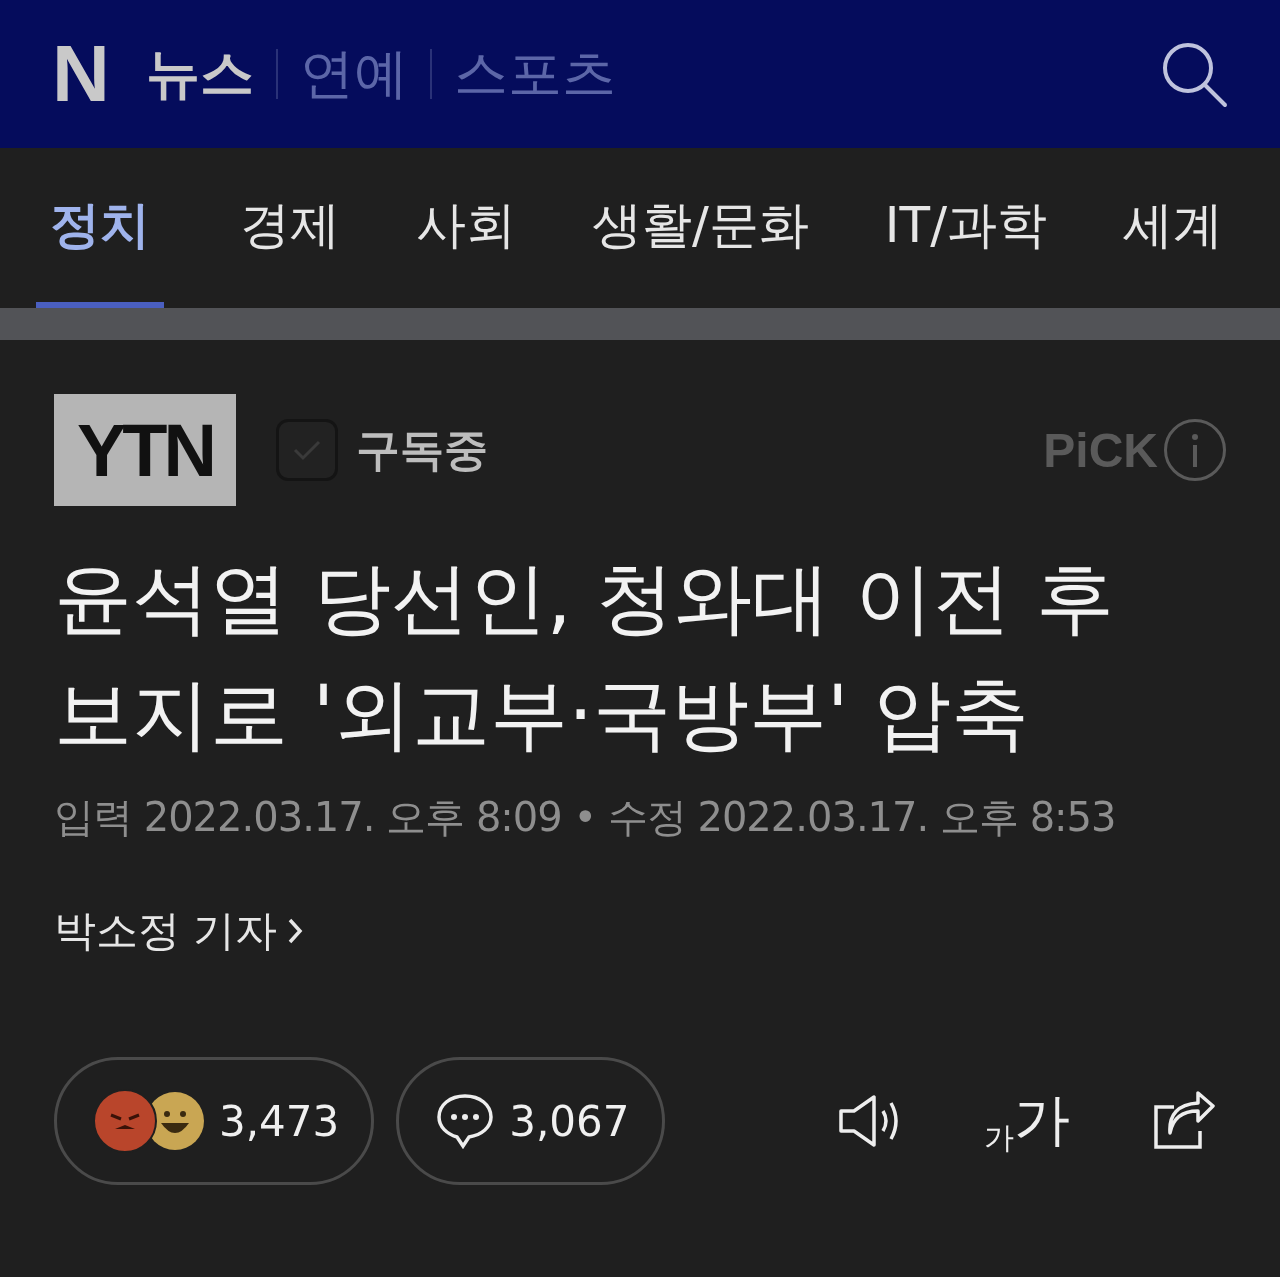 This screenshot has height=1277, width=1280. I want to click on check-icon, so click(307, 450).